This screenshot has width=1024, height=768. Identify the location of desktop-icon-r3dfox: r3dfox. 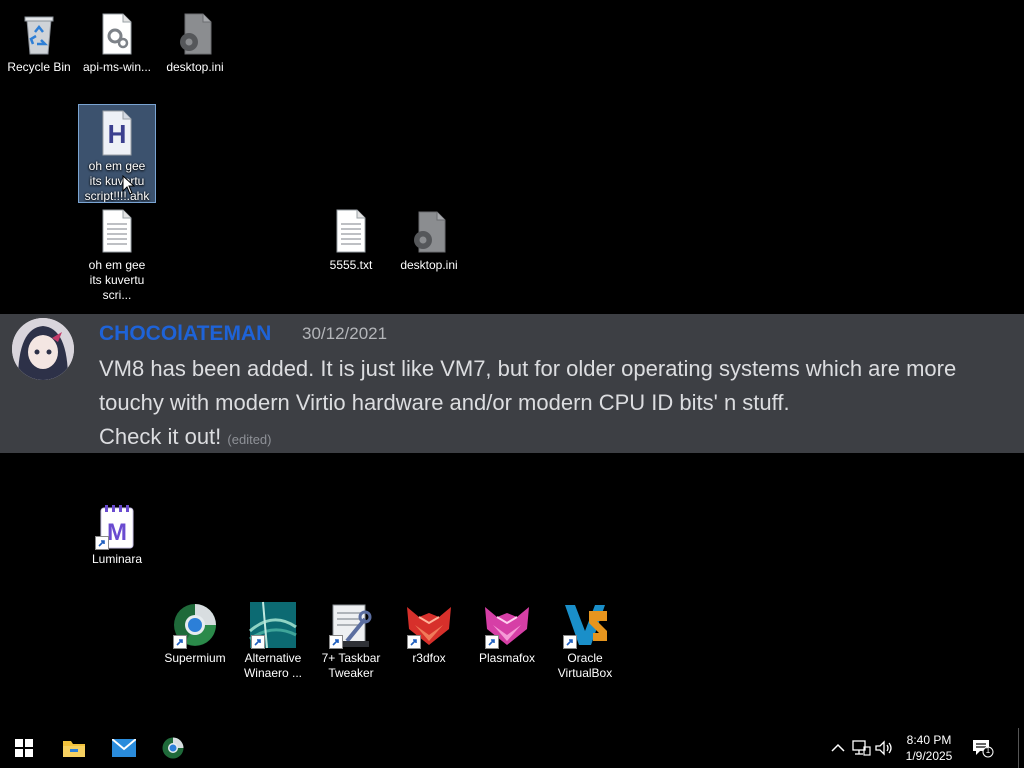
(429, 631).